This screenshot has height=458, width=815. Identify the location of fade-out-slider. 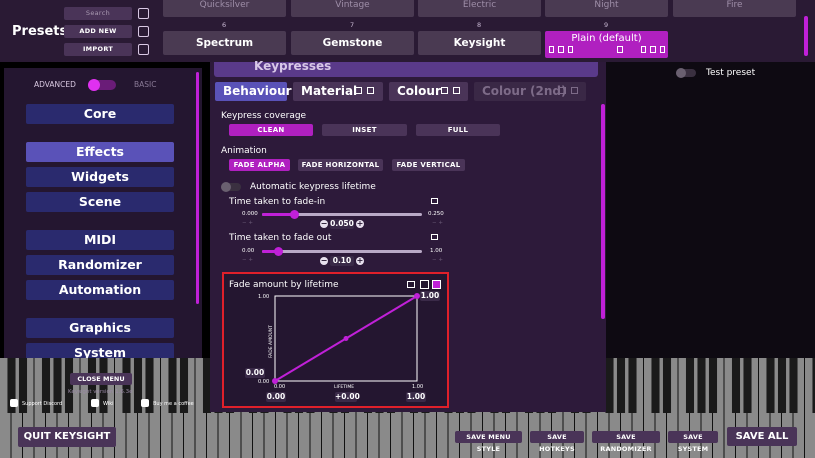
(342, 251).